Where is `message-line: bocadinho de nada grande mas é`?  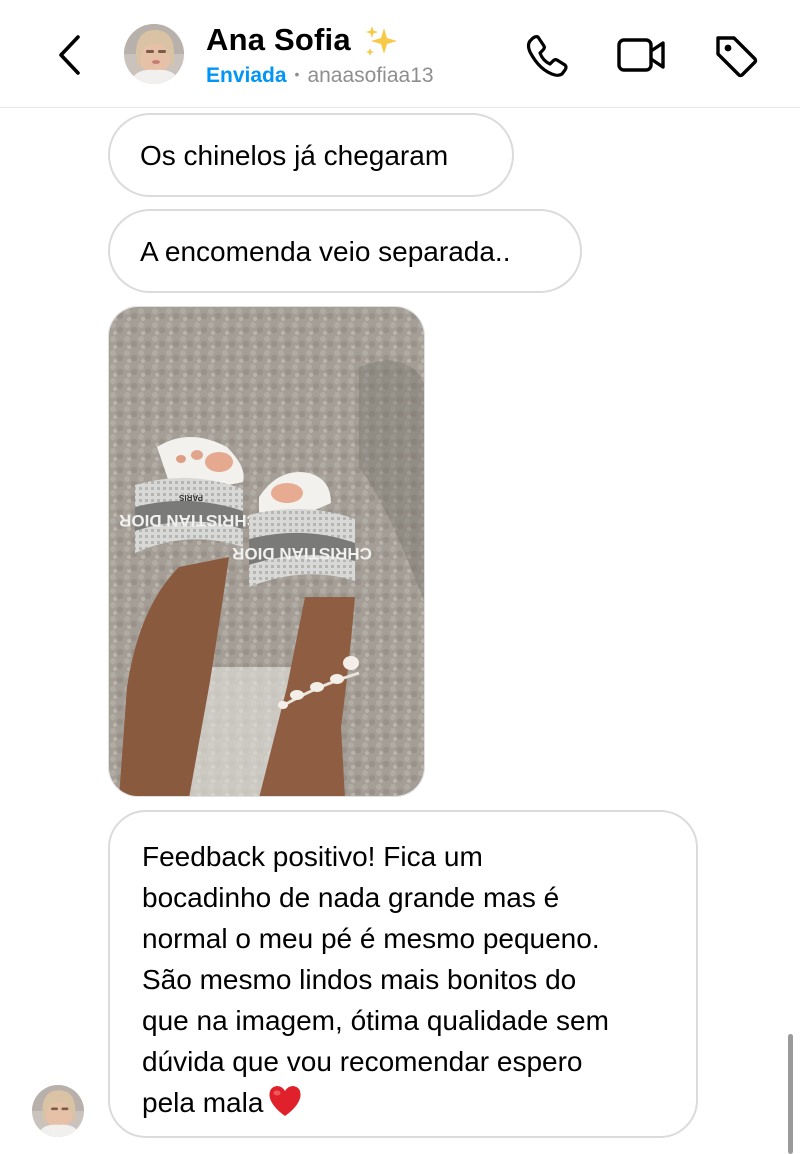 message-line: bocadinho de nada grande mas é is located at coordinates (351, 897).